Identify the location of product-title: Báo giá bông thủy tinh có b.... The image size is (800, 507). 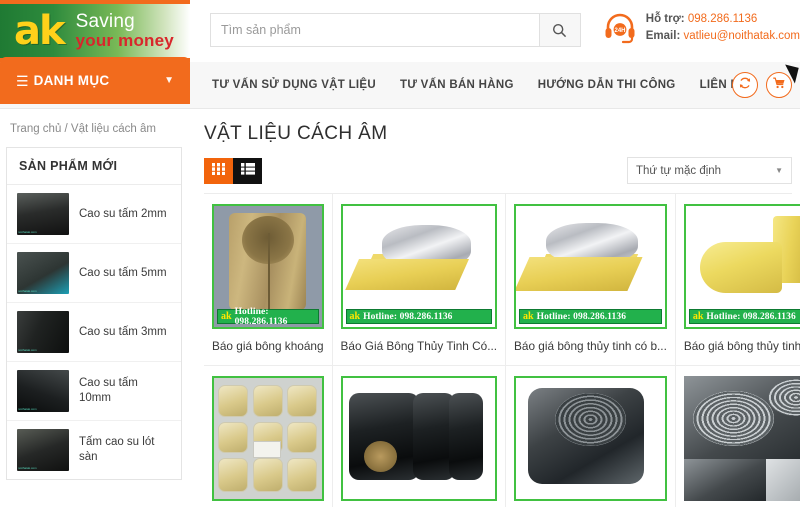
(590, 346).